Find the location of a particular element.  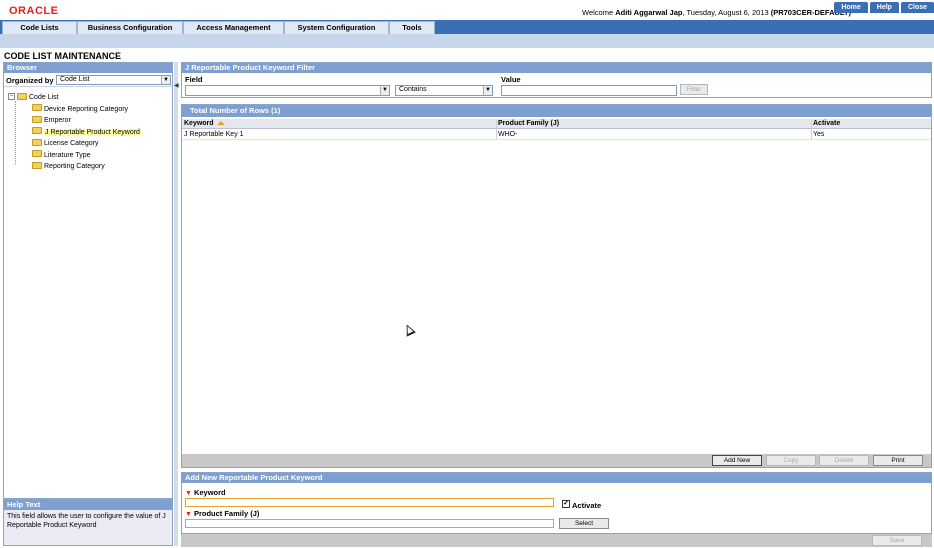

field-select: ▼ is located at coordinates (287, 90).